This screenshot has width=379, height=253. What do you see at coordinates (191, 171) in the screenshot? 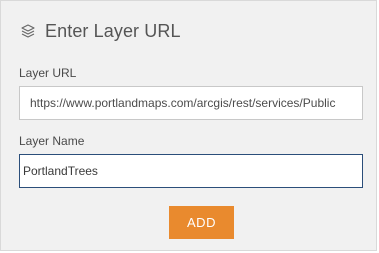
I see `layer-name-input` at bounding box center [191, 171].